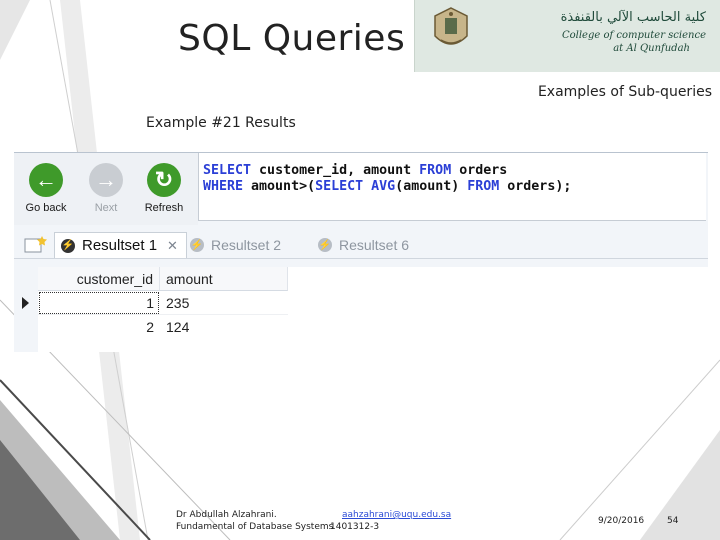 The height and width of the screenshot is (540, 720). What do you see at coordinates (535, 186) in the screenshot?
I see `sql-text: orders);` at bounding box center [535, 186].